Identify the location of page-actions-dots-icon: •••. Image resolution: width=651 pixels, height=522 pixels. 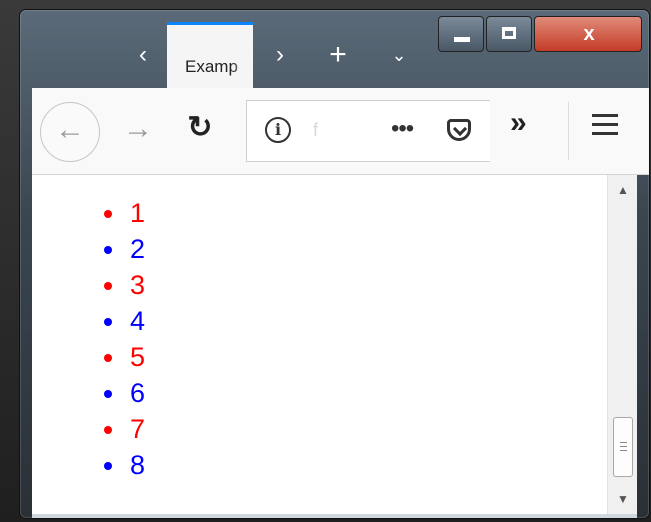
(402, 129).